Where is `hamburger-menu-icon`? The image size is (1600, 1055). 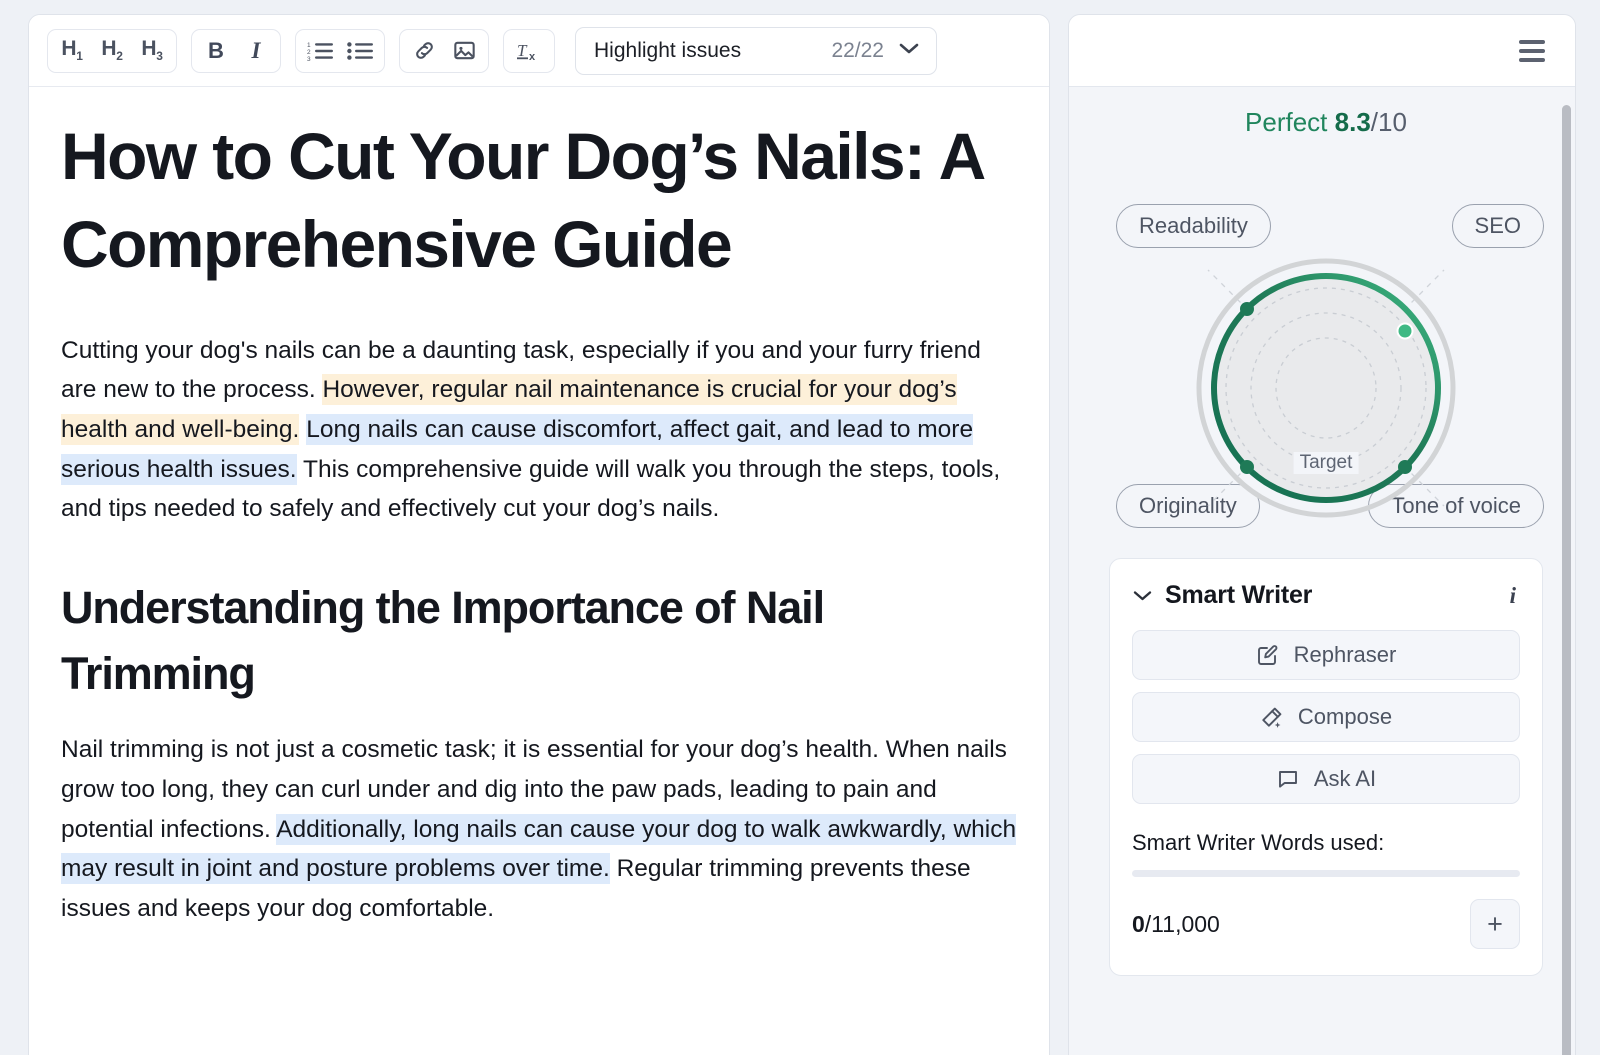 hamburger-menu-icon is located at coordinates (1532, 51).